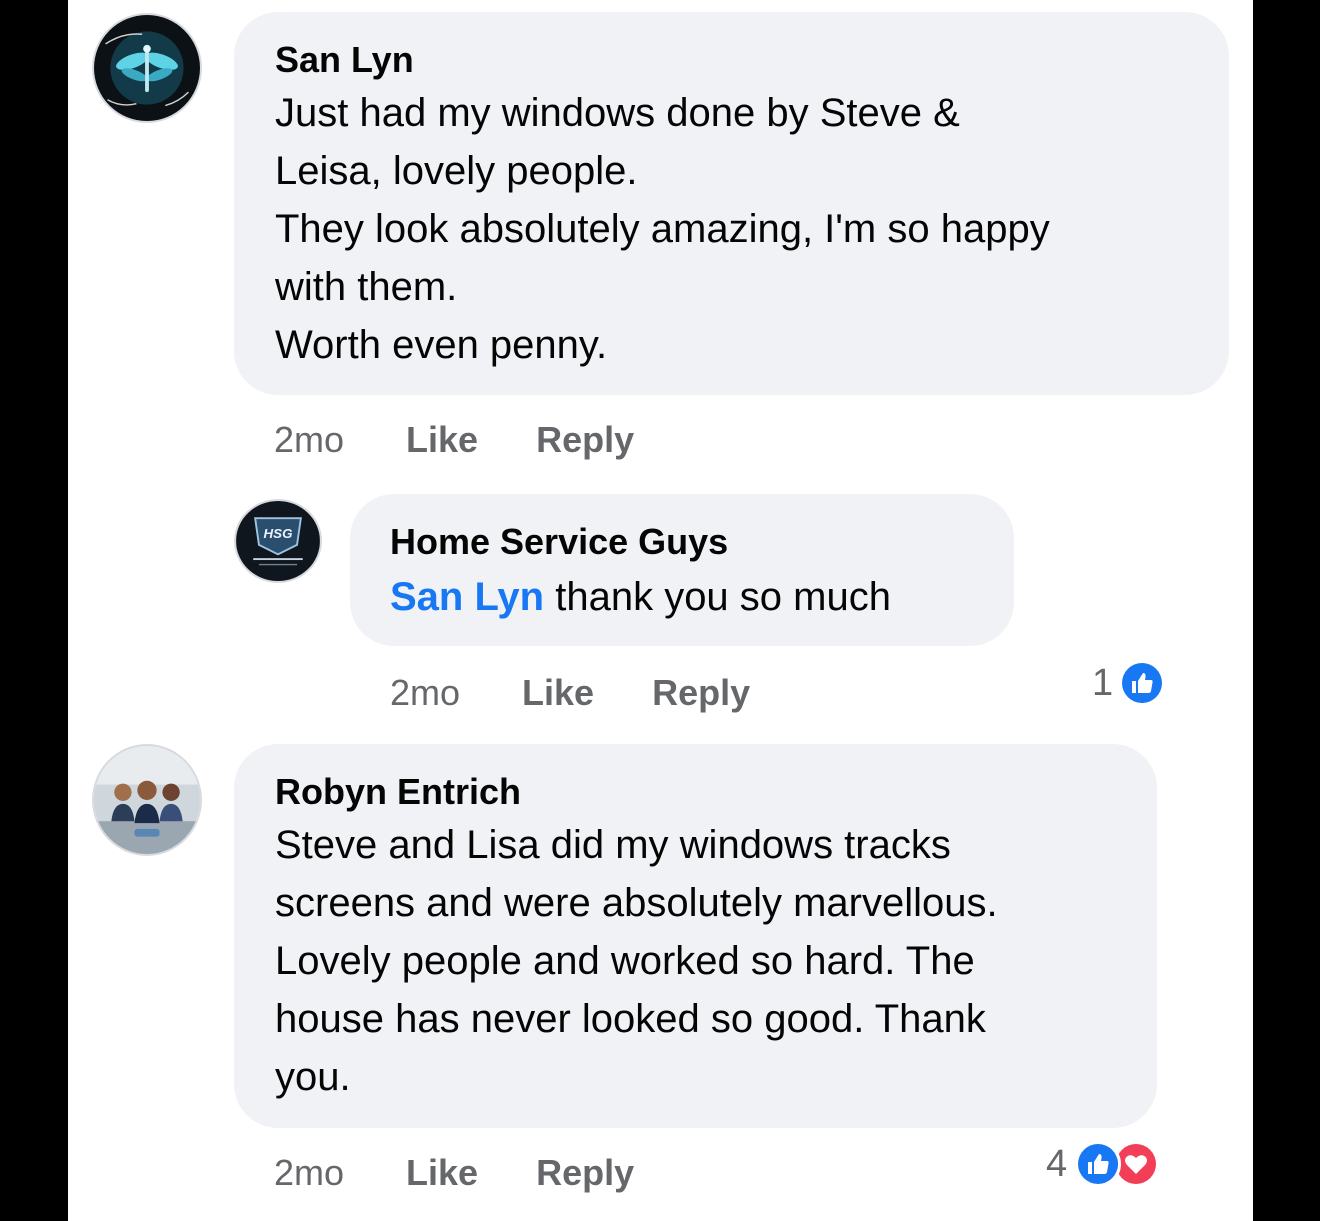  What do you see at coordinates (456, 171) in the screenshot?
I see `comment-text-line: Leisa, lovely people.` at bounding box center [456, 171].